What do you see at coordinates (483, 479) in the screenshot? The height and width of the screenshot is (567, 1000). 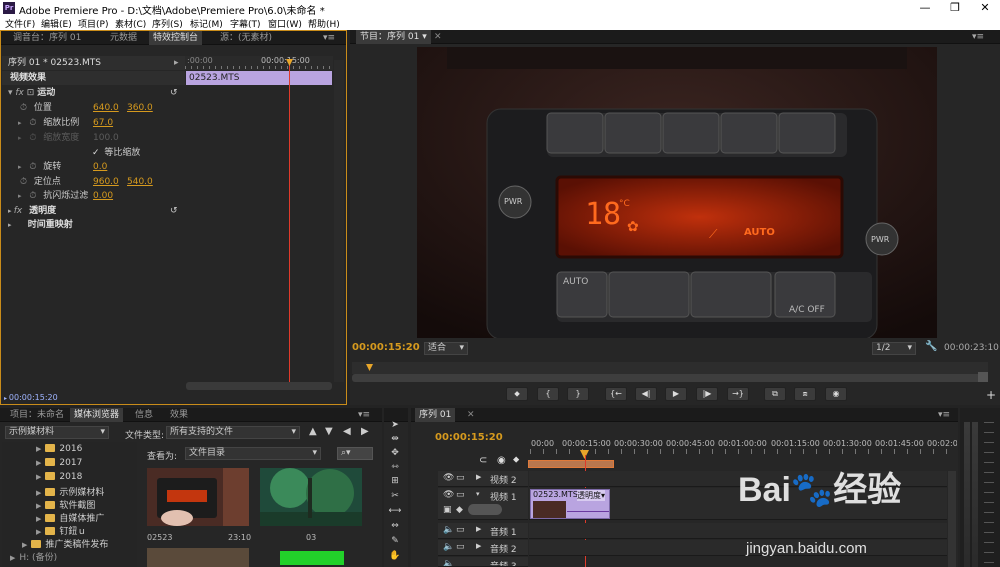 I see `track-header-video2: 👁 ▭ ▶ 视频 2` at bounding box center [483, 479].